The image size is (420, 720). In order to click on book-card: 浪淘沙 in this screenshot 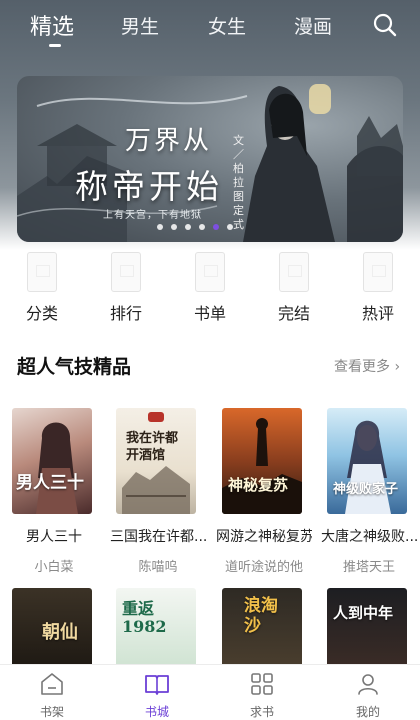, I will do `click(262, 628)`.